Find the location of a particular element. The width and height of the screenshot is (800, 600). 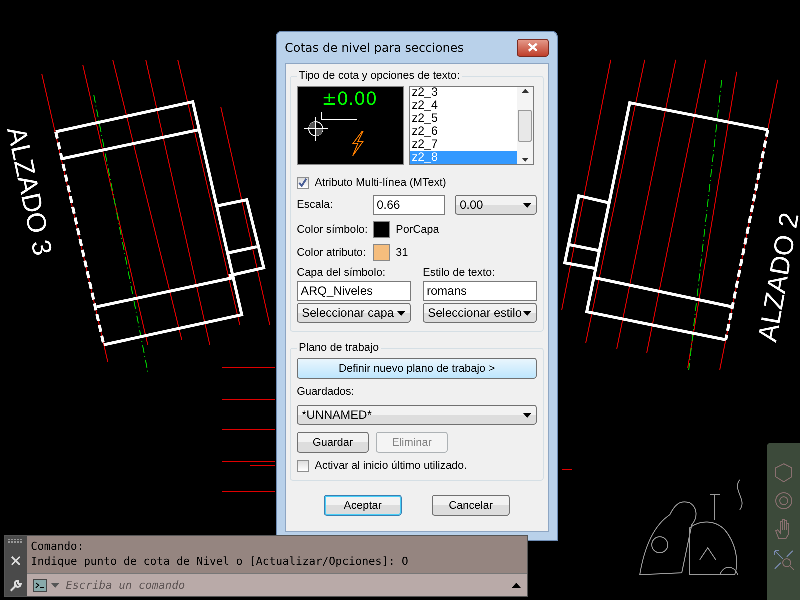

elevation-label: ALZADO 2 is located at coordinates (776, 277).